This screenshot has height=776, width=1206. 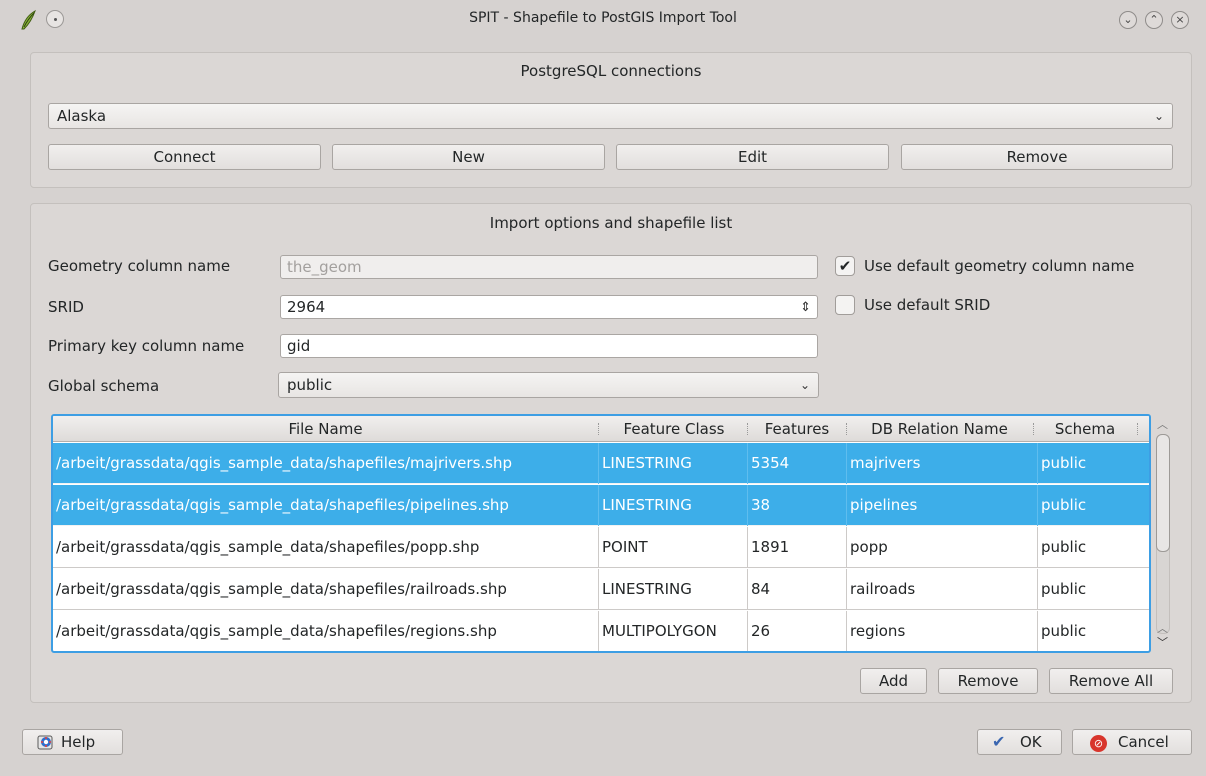 I want to click on use-default-geometry-label: Use default geometry column name, so click(x=999, y=266).